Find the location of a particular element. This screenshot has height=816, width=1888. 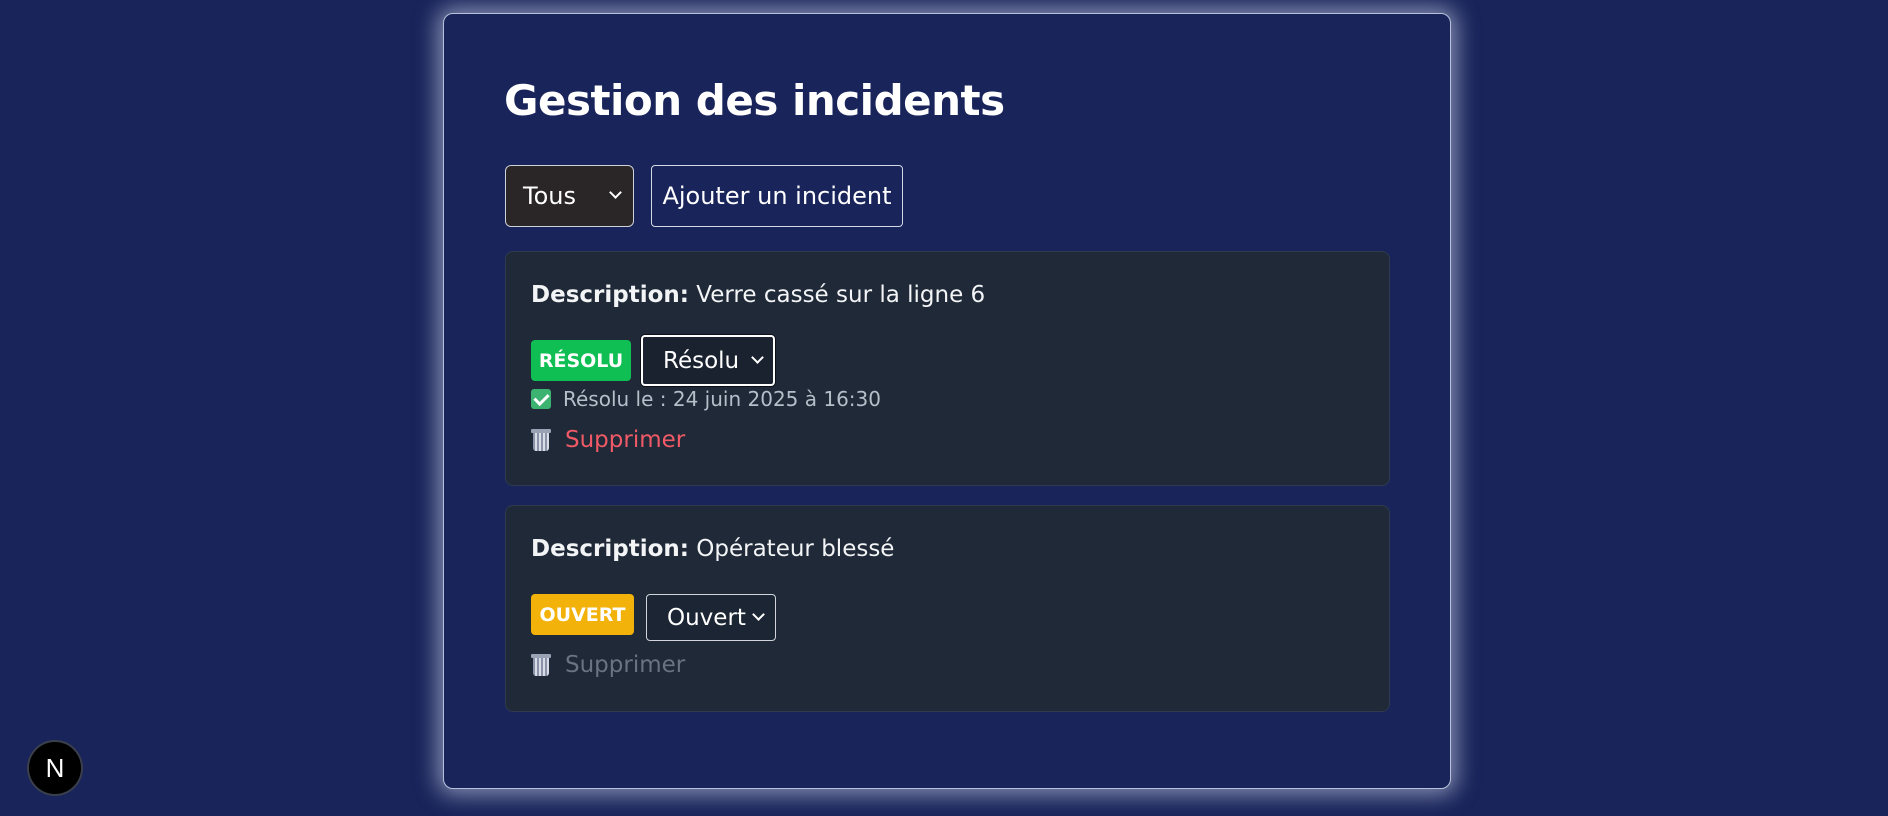

incident-description: Description: Verre cassé sur la ligne 6 is located at coordinates (758, 295).